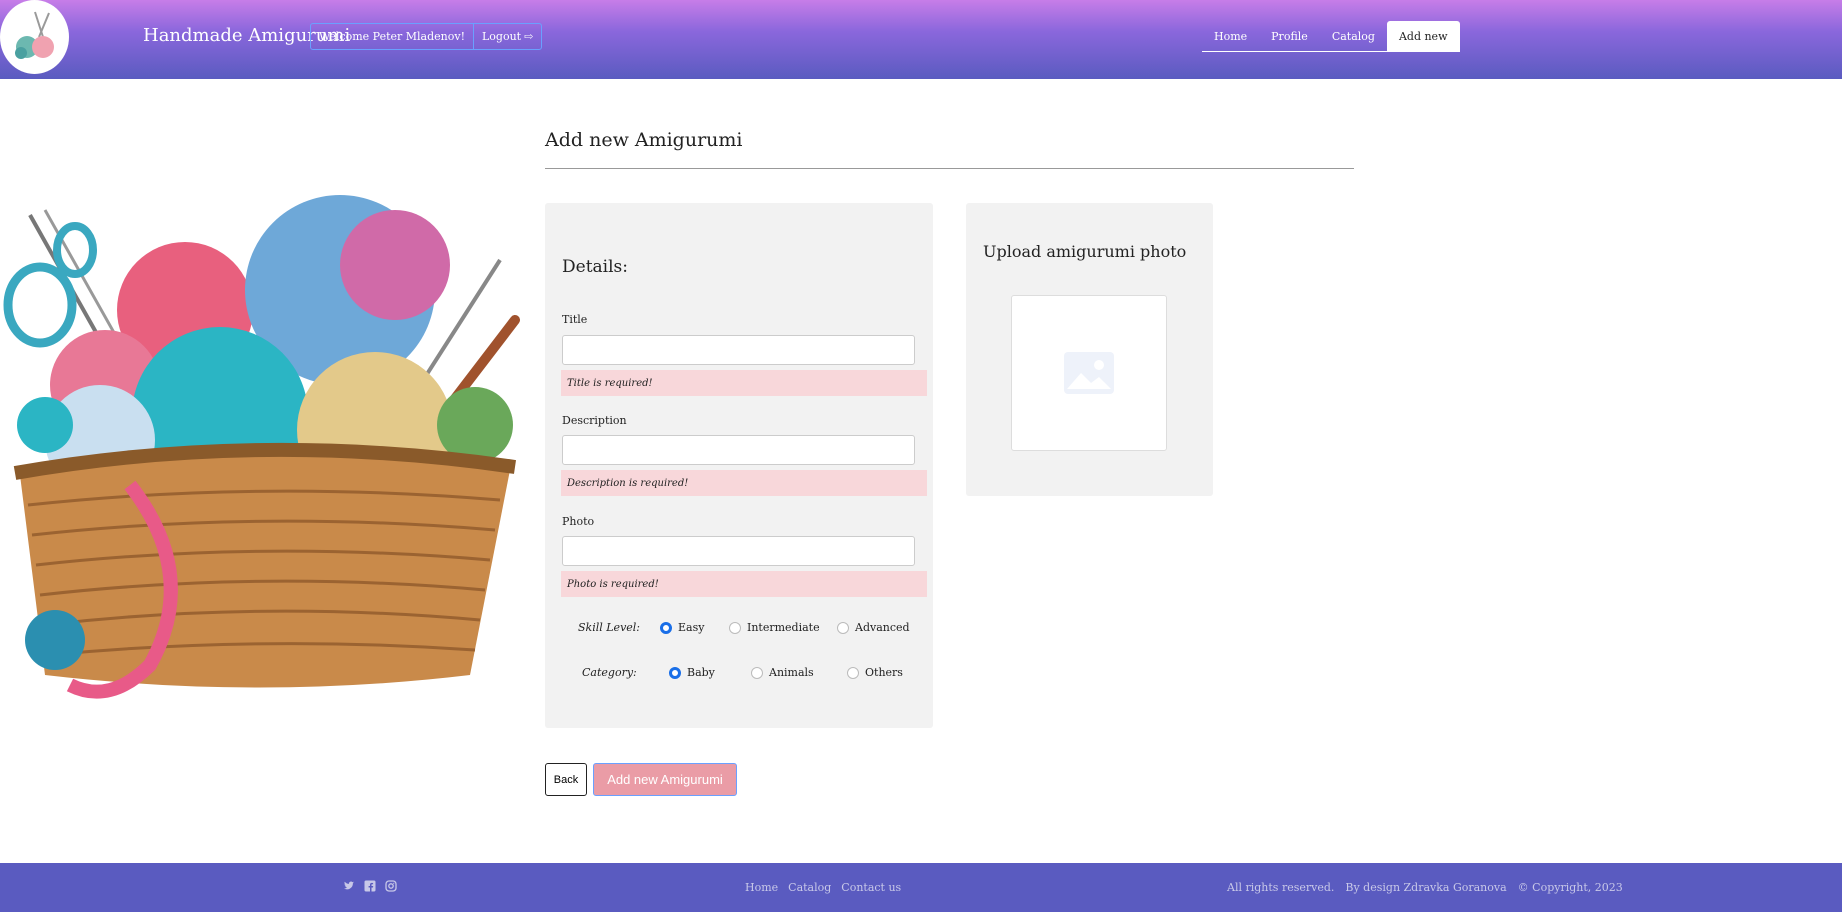 Image resolution: width=1842 pixels, height=912 pixels. Describe the element at coordinates (502, 36) in the screenshot. I see `logout-label: Logout` at that location.